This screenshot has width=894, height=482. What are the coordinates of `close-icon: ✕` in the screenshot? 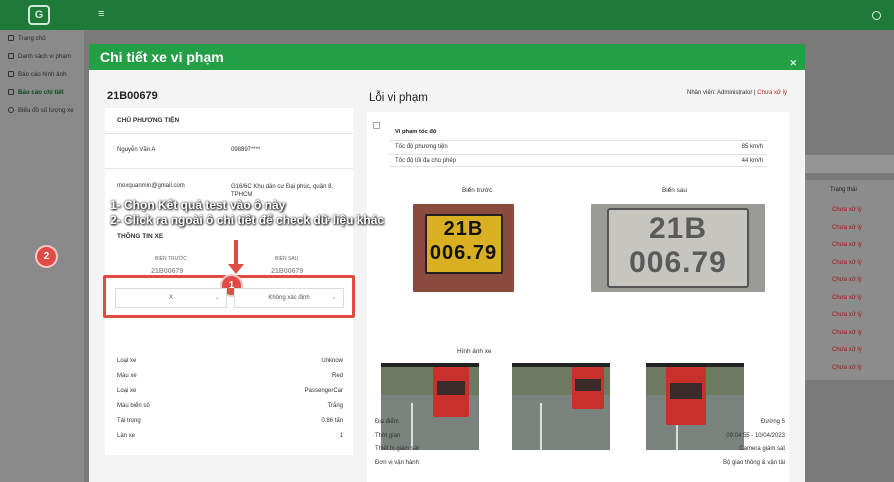 It's located at (793, 63).